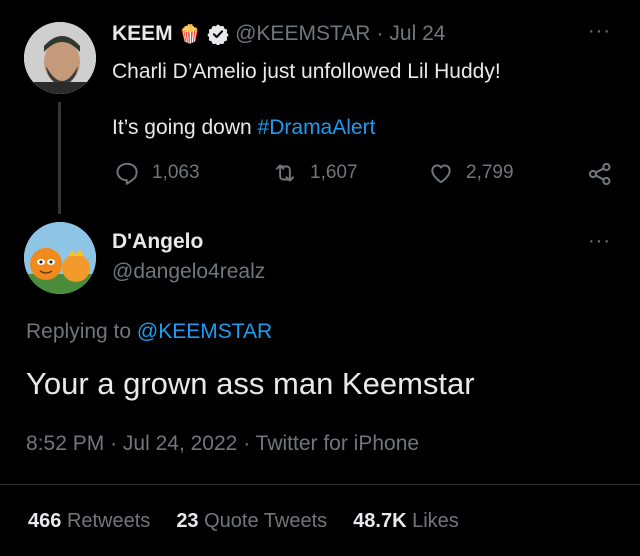  What do you see at coordinates (285, 173) in the screenshot?
I see `retweet-icon` at bounding box center [285, 173].